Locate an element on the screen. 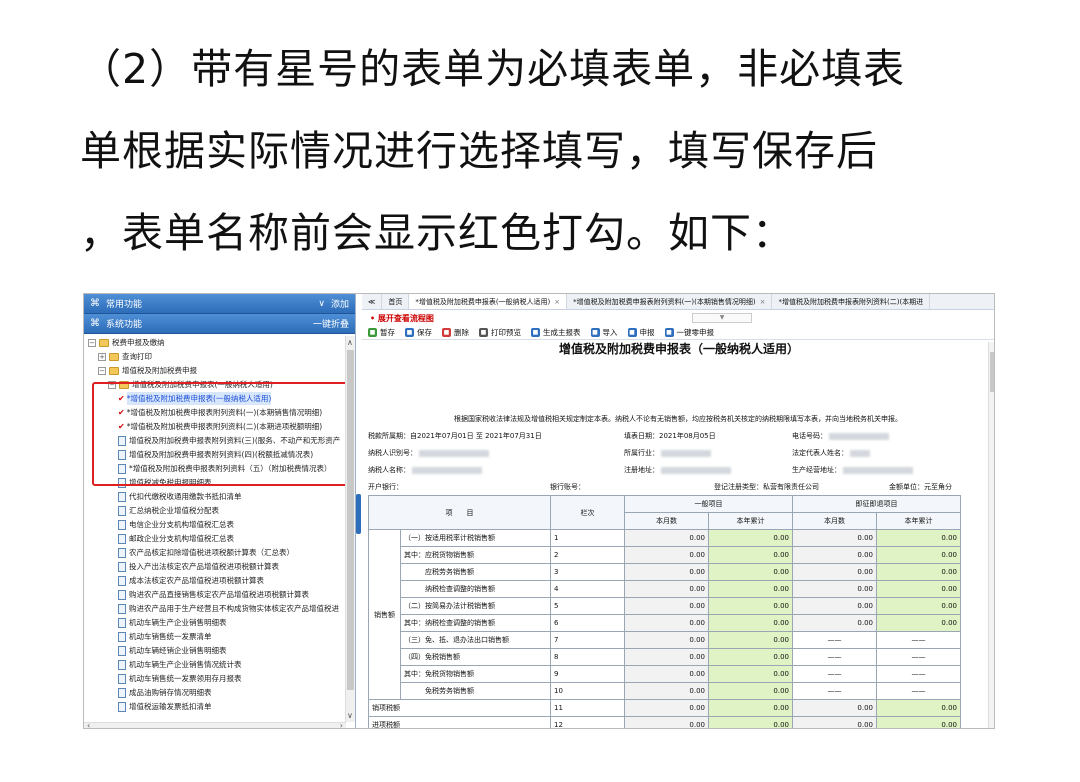 The image size is (1080, 782). tree-item: 代扣代缴税收通用缴款书抵扣清单 is located at coordinates (180, 496).